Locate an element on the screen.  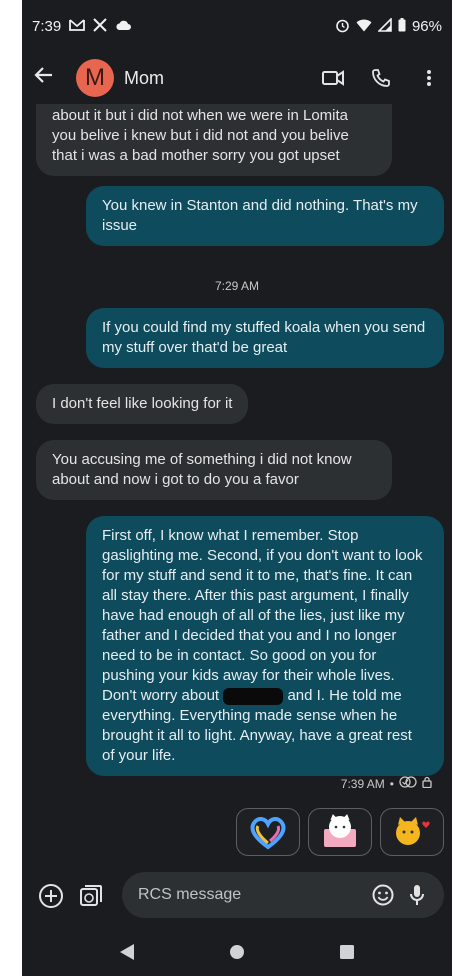
recents-nav-icon is located at coordinates (347, 952).